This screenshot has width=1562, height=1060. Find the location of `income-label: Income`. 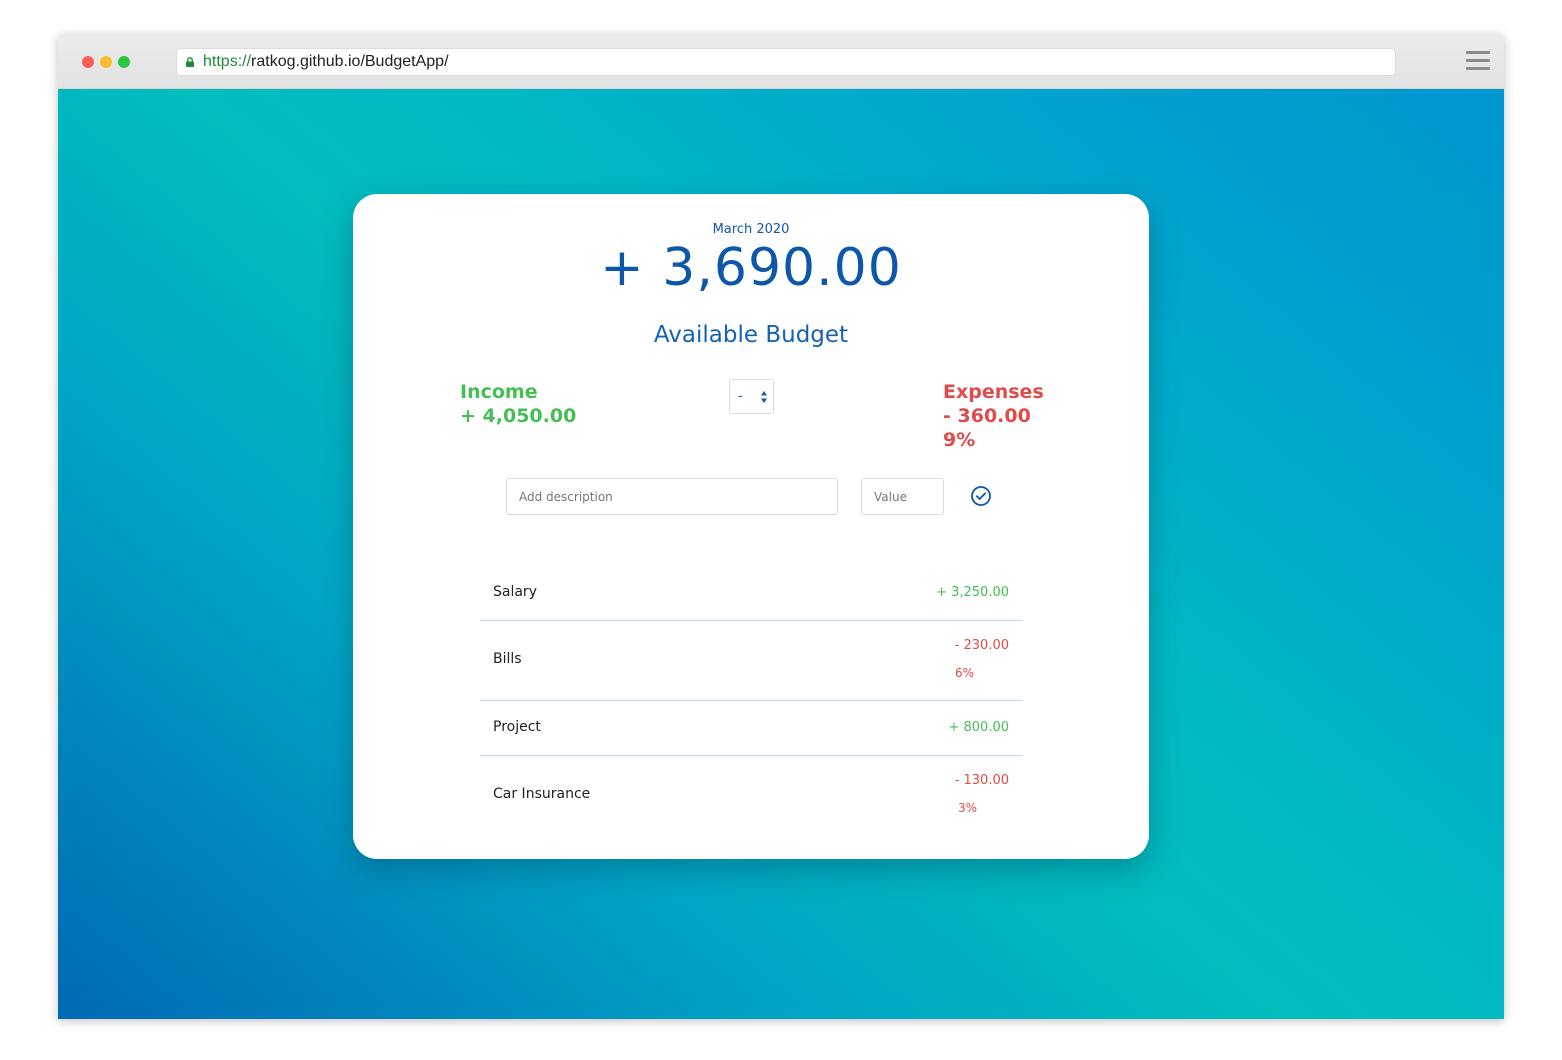

income-label: Income is located at coordinates (499, 392).